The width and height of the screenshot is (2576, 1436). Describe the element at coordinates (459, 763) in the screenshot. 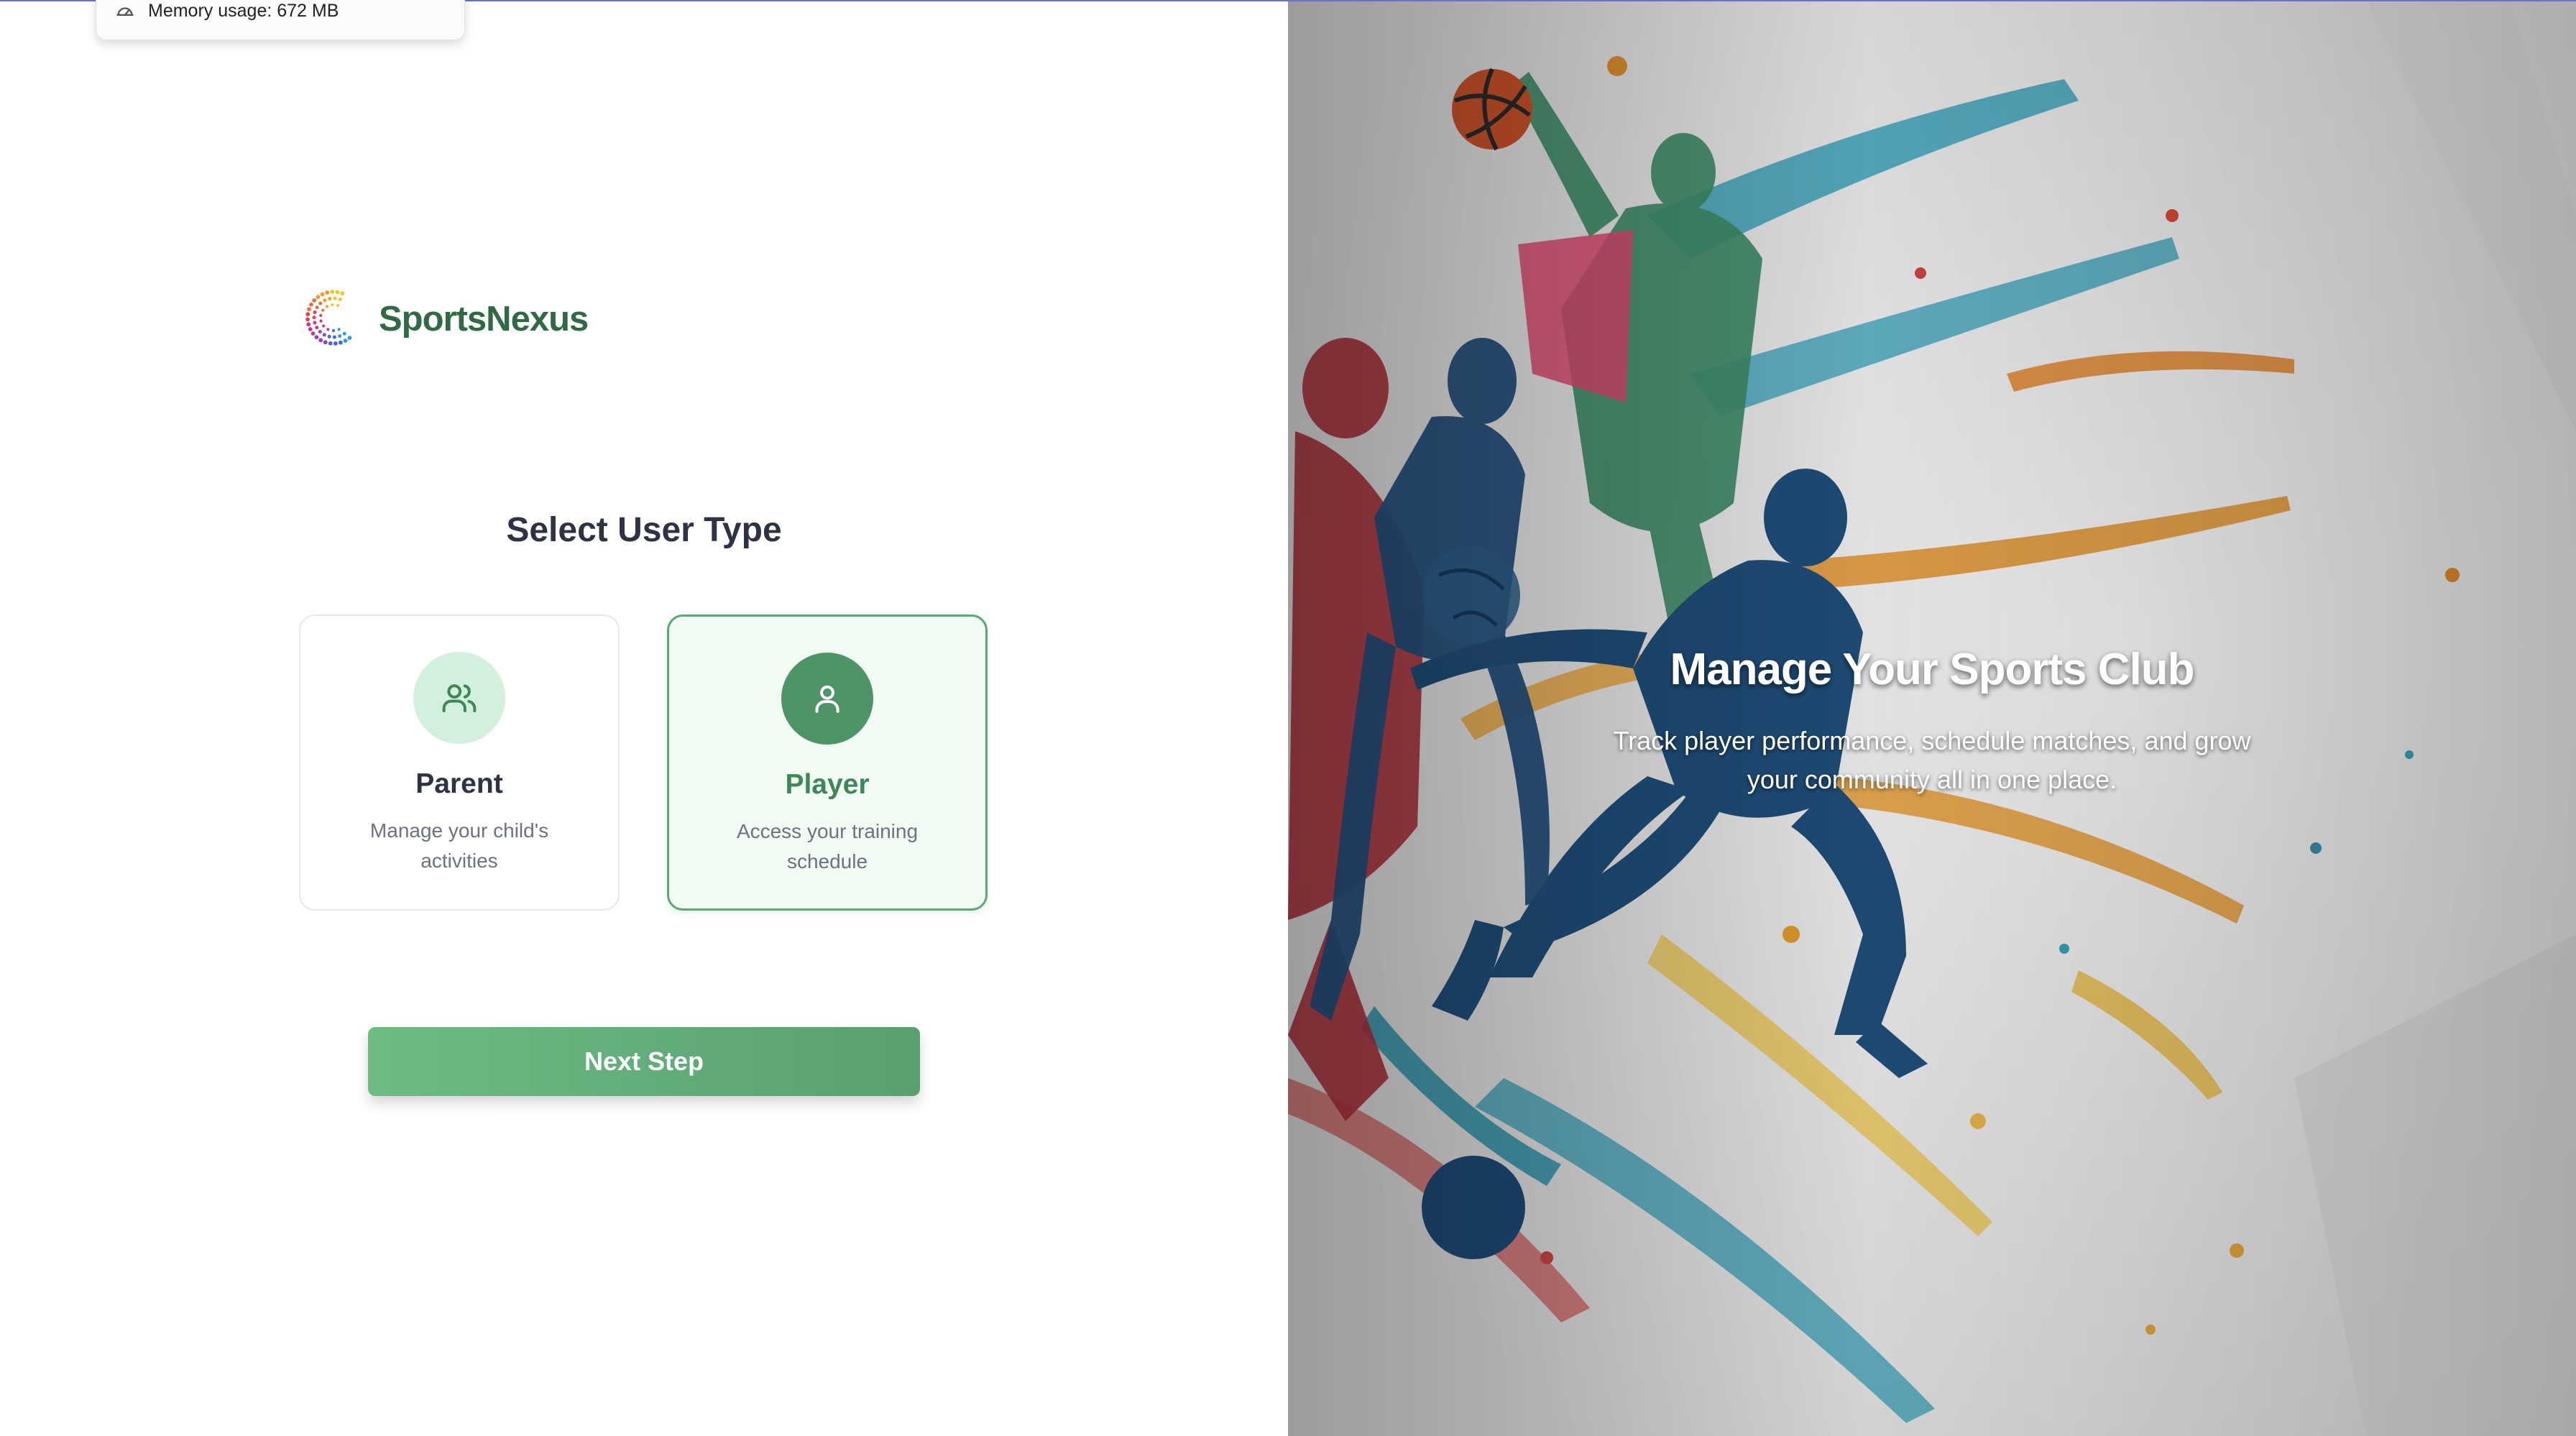

I see `user-type-card-parent: Parent Manage your child's activities` at that location.